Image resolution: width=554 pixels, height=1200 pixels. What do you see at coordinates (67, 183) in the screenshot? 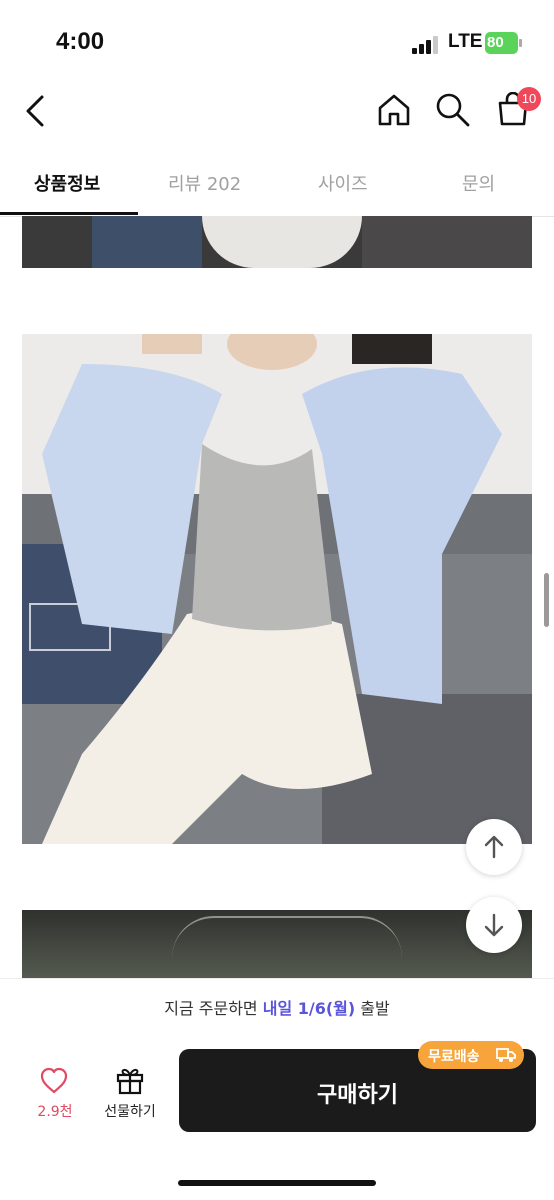
I see `tab-product-info: 상품정보` at bounding box center [67, 183].